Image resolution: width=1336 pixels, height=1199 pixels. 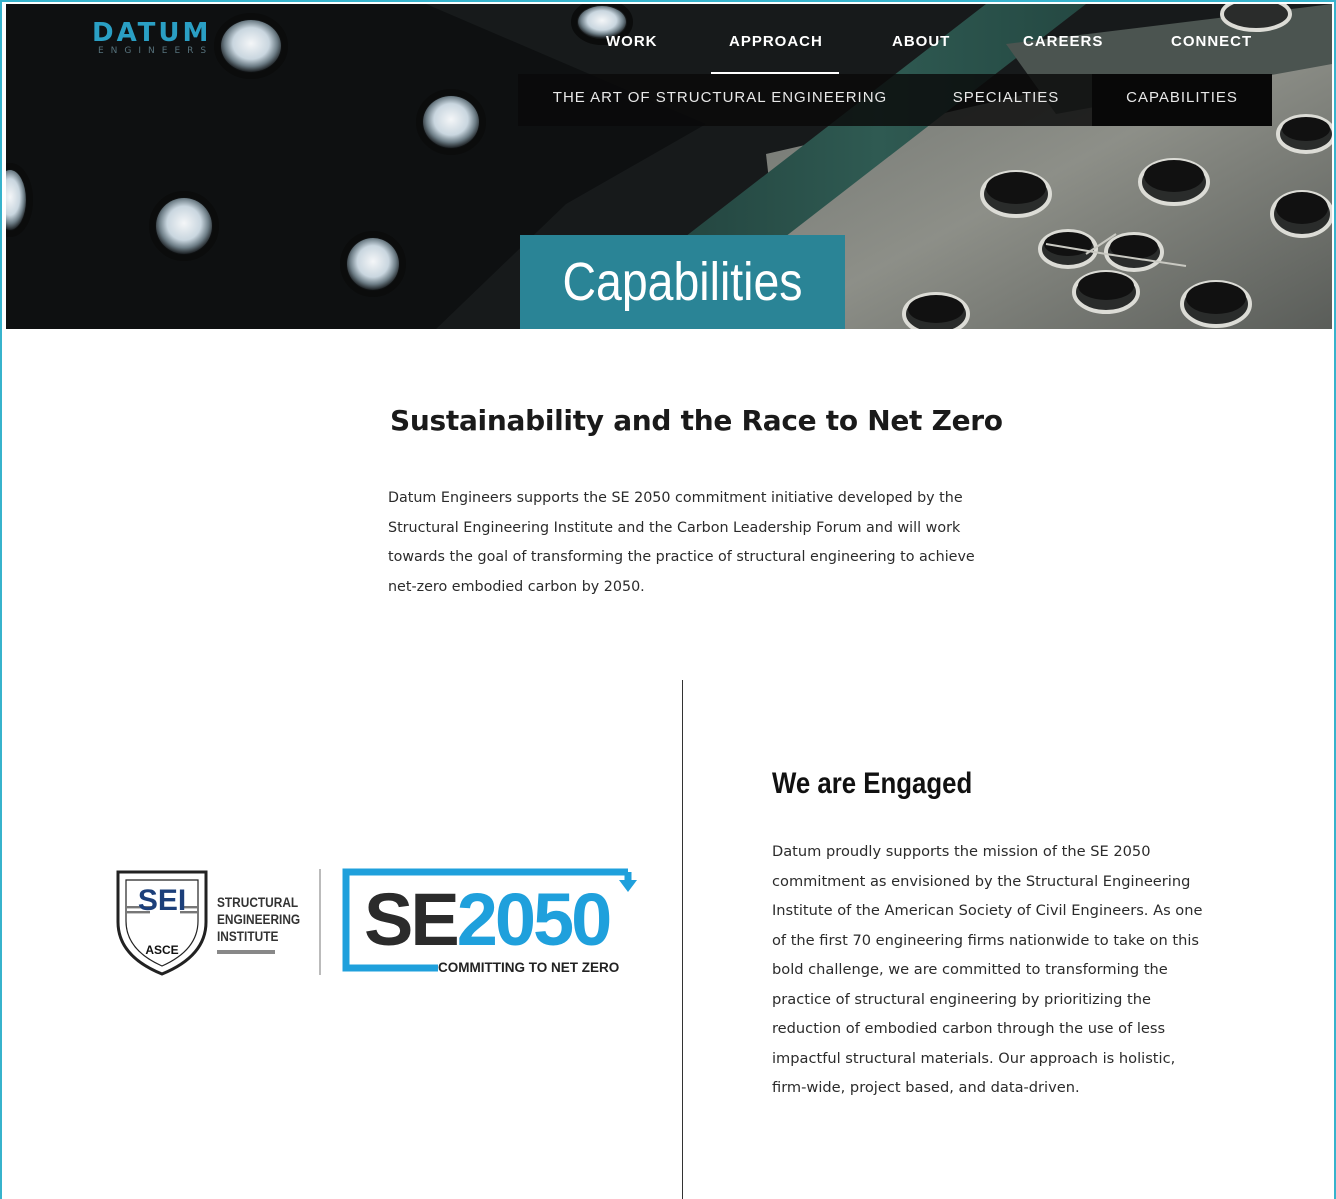 What do you see at coordinates (162, 923) in the screenshot?
I see `sei-shield-icon: SEI ASCE` at bounding box center [162, 923].